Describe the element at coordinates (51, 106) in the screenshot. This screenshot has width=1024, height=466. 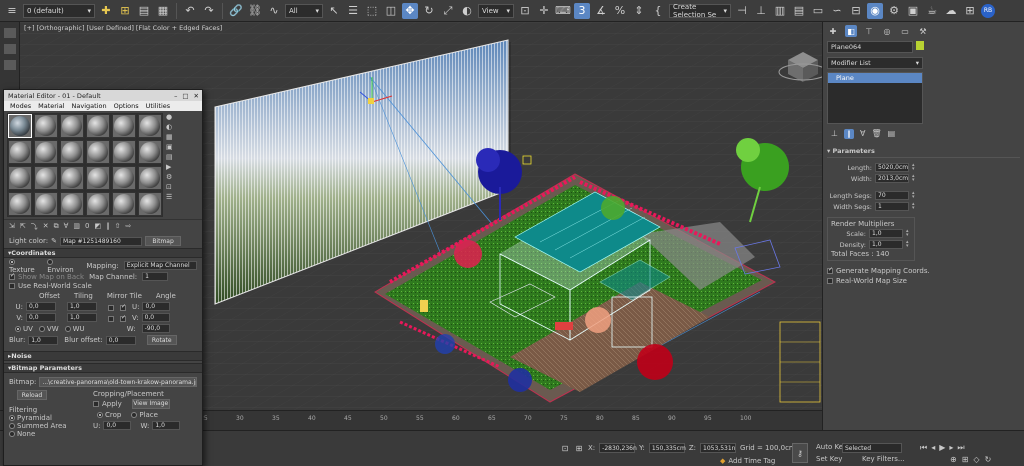
I see `menu-material: Material` at that location.